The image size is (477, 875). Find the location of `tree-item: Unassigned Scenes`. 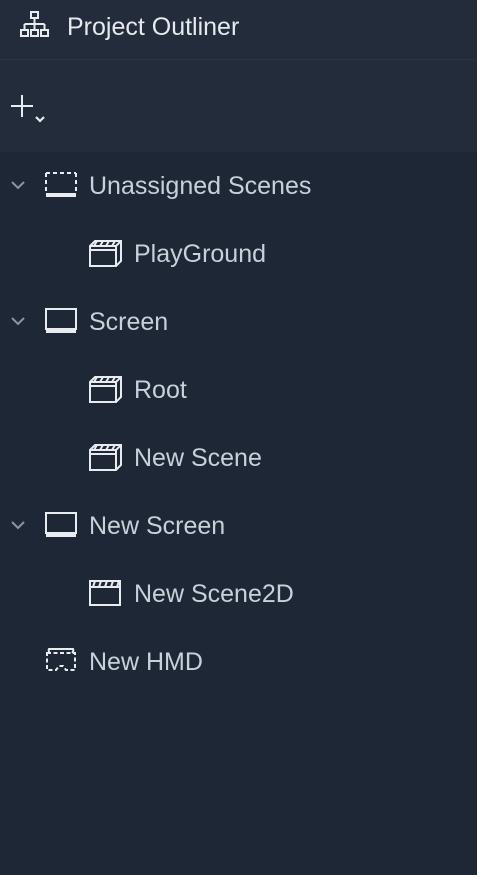

tree-item: Unassigned Scenes is located at coordinates (238, 186).